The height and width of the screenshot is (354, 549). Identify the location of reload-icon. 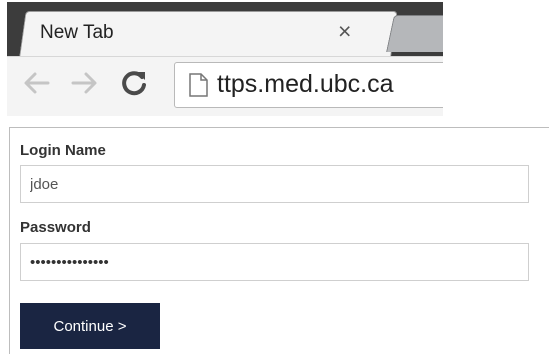
(134, 86).